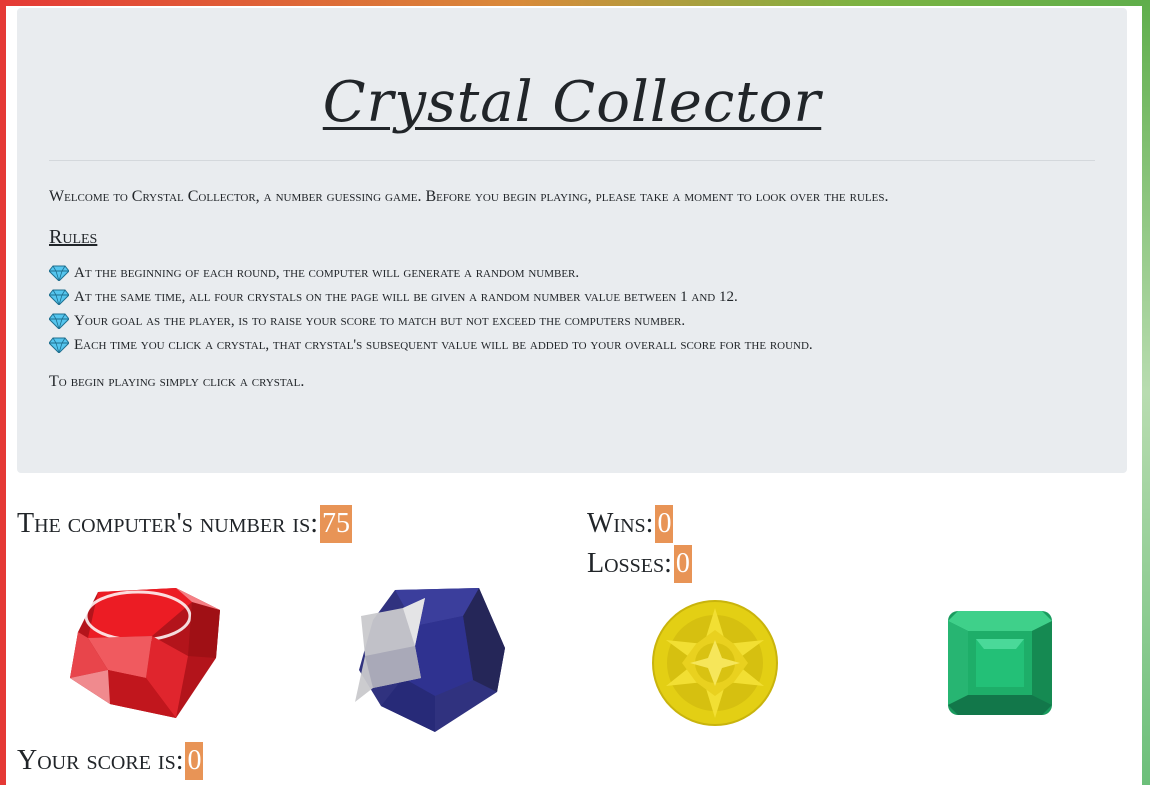  I want to click on score-display: Your score is: 0, so click(110, 761).